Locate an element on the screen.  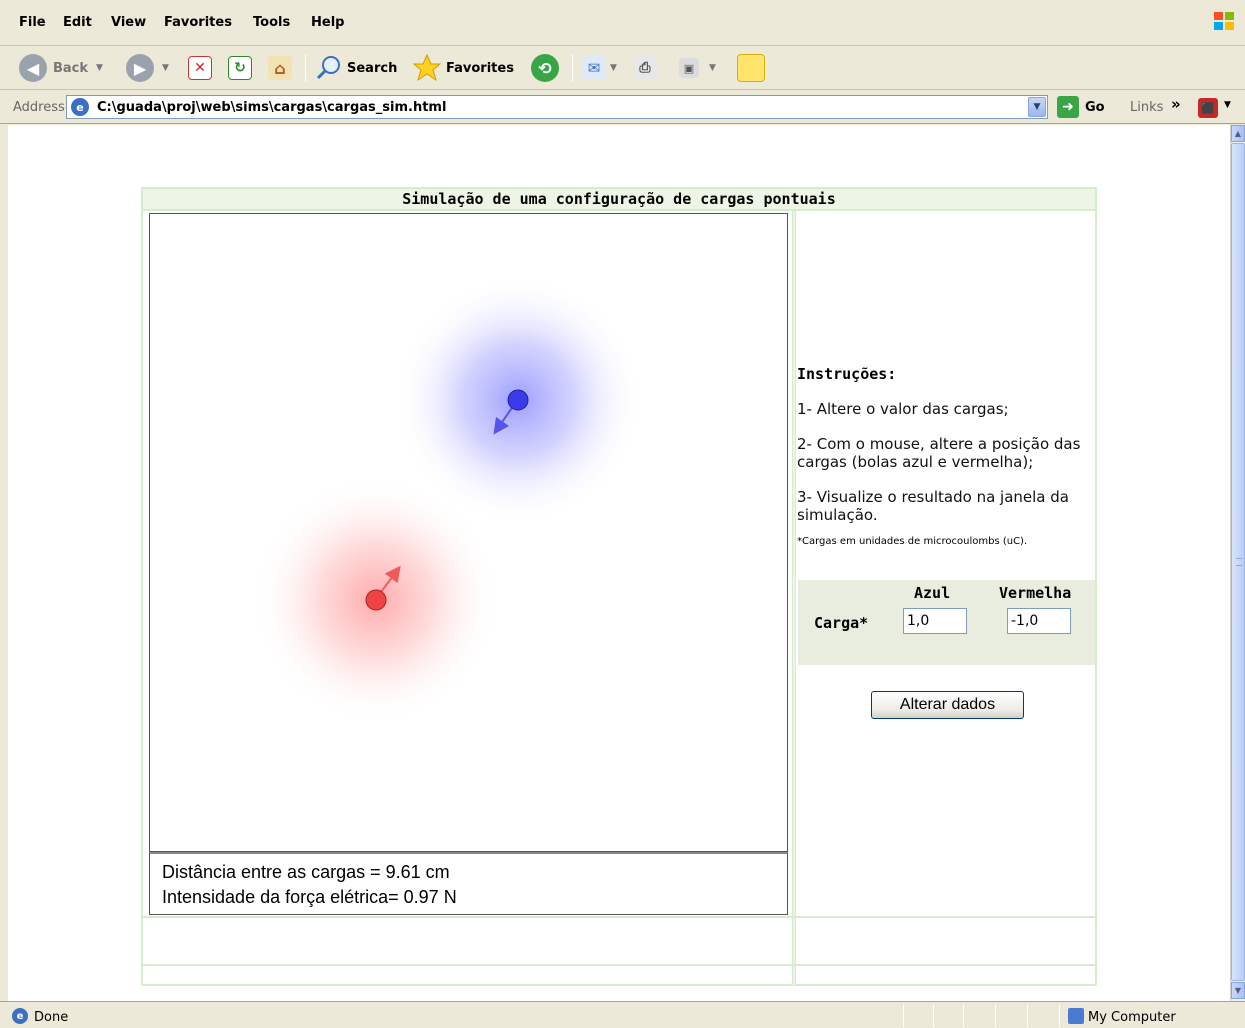
print-button: ⎙ is located at coordinates (645, 68).